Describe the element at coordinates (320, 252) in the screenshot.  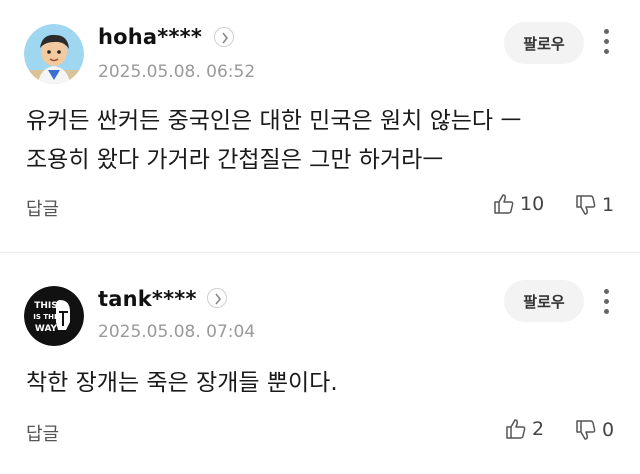
I see `comment-divider` at that location.